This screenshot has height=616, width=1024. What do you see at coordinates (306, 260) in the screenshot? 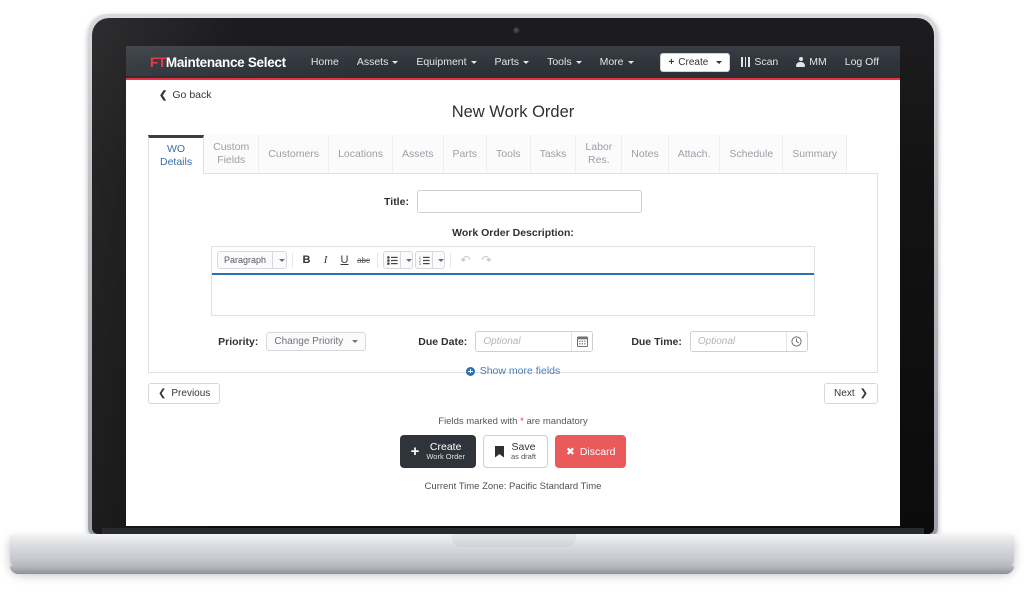
I see `bold-button: B` at bounding box center [306, 260].